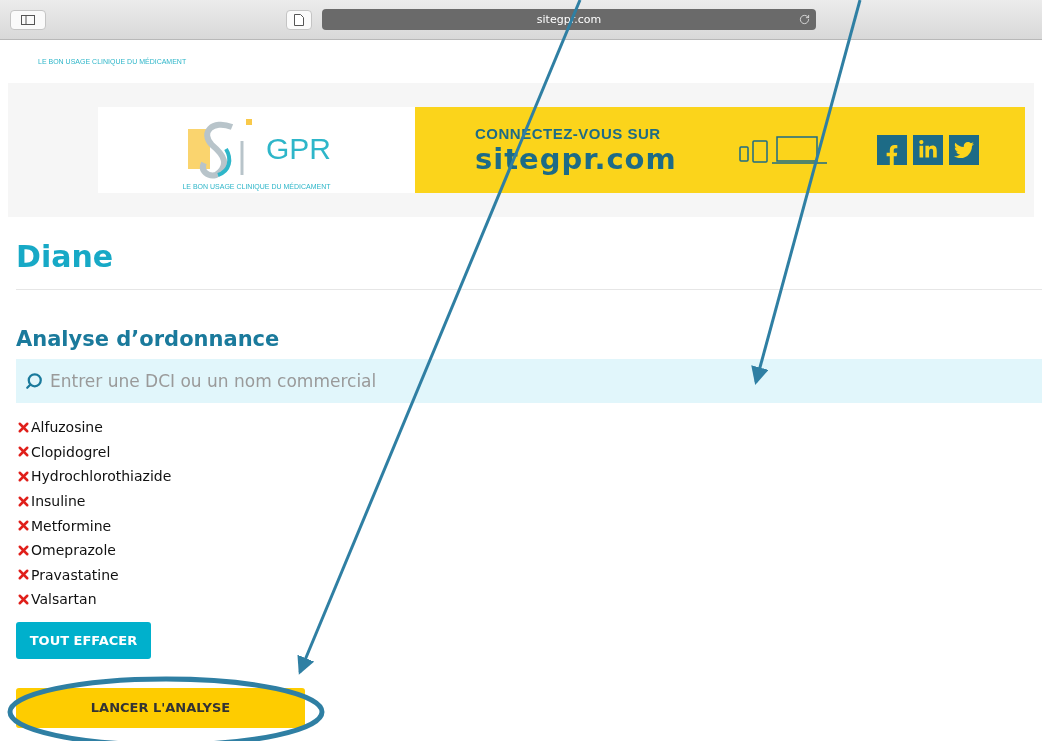  What do you see at coordinates (58, 501) in the screenshot?
I see `drug-name: Insuline` at bounding box center [58, 501].